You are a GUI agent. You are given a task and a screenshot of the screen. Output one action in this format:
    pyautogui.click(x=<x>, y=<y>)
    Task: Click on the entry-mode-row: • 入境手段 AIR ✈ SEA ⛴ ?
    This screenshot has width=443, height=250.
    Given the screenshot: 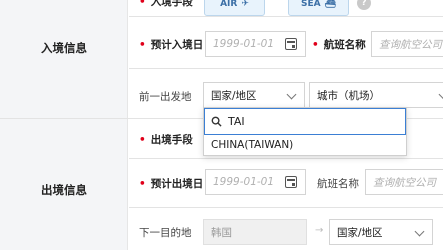 What is the action you would take?
    pyautogui.click(x=286, y=8)
    